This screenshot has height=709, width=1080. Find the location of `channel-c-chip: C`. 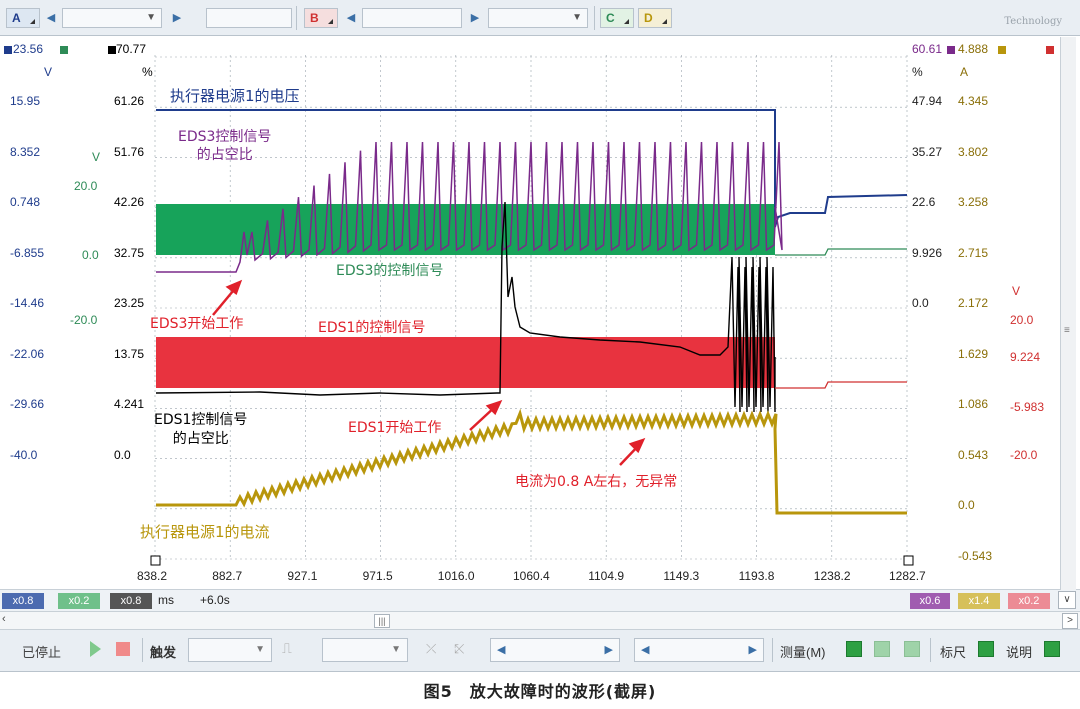

channel-c-chip: C is located at coordinates (617, 18).